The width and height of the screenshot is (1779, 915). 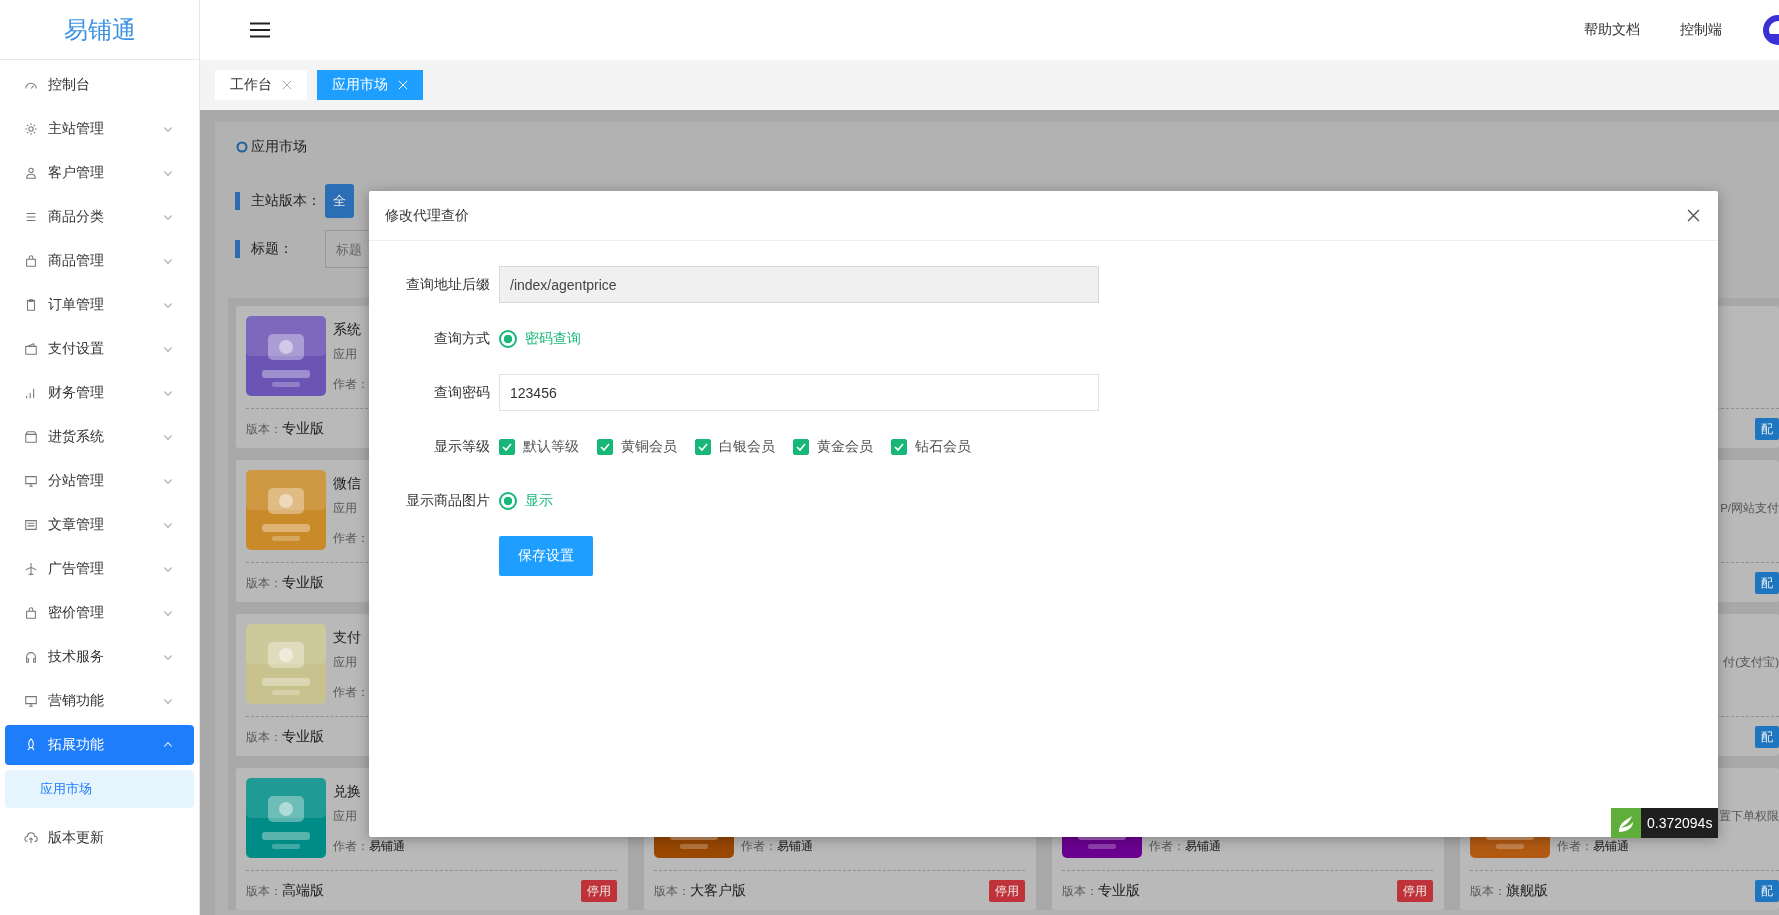 I want to click on logo-text: 易铺通, so click(x=99, y=29).